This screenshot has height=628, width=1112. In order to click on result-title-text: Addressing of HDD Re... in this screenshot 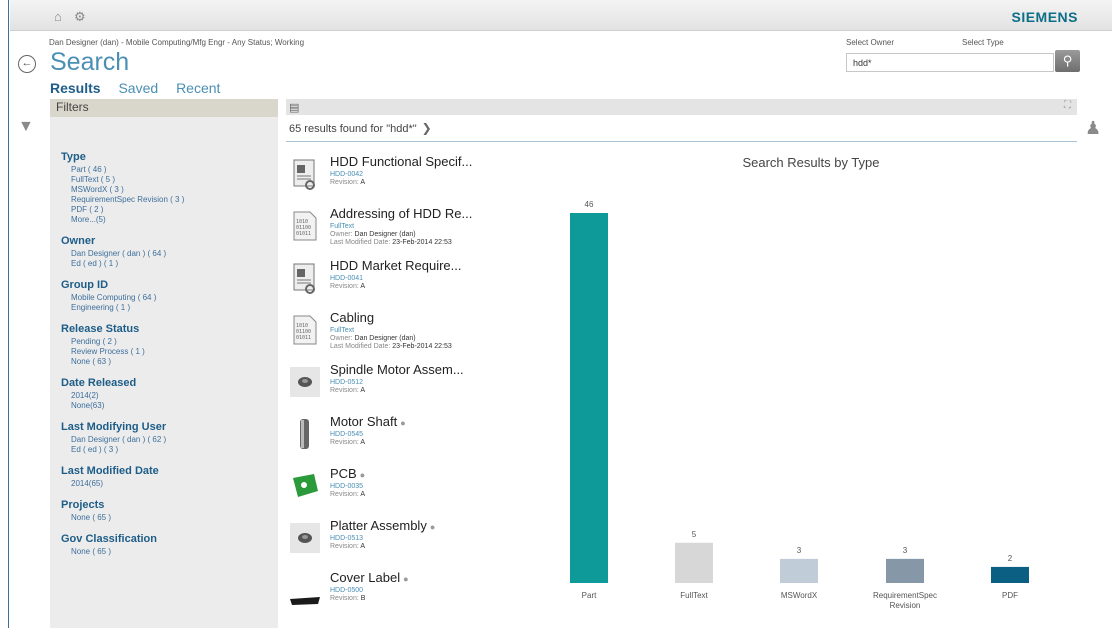, I will do `click(401, 213)`.